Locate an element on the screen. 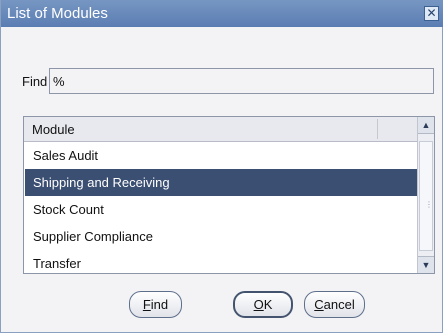  list-item: Sales Audit is located at coordinates (221, 155).